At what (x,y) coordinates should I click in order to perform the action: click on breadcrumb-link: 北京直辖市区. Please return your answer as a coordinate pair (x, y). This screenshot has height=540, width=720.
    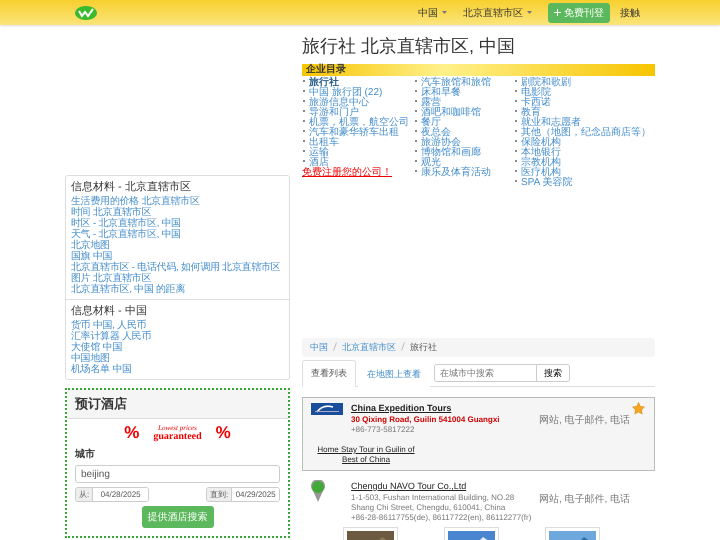
    Looking at the image, I should click on (369, 347).